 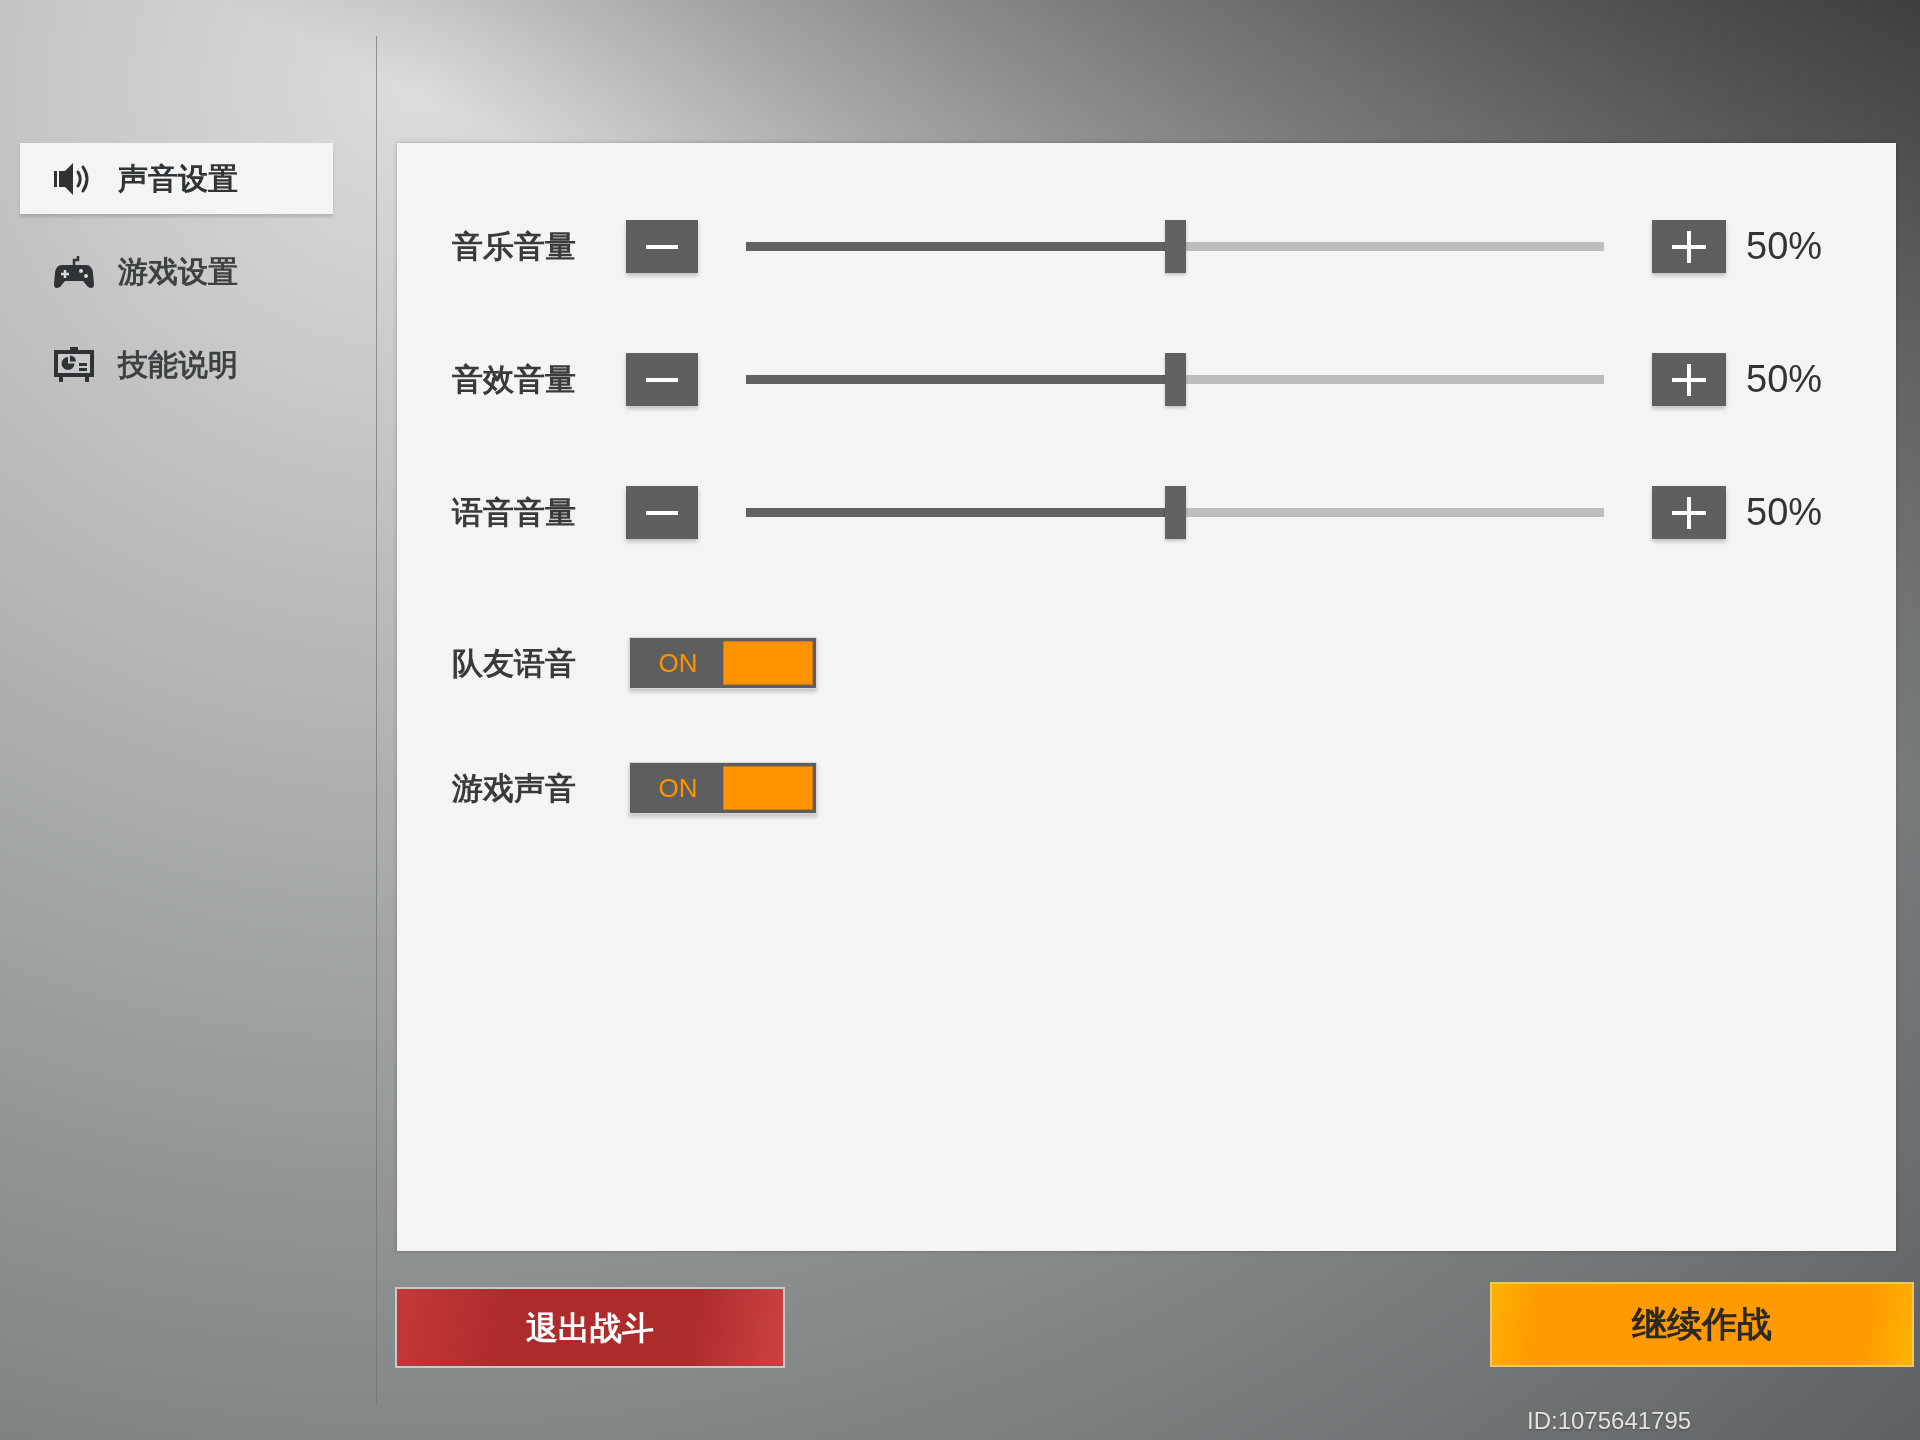 What do you see at coordinates (514, 788) in the screenshot?
I see `toggle-label: 游戏声音` at bounding box center [514, 788].